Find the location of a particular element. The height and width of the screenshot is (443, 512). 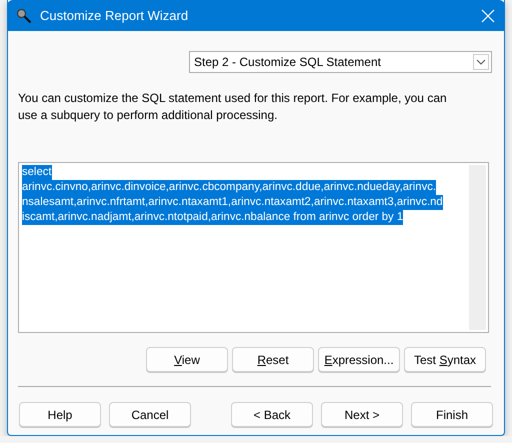

editor-button: View is located at coordinates (187, 359).